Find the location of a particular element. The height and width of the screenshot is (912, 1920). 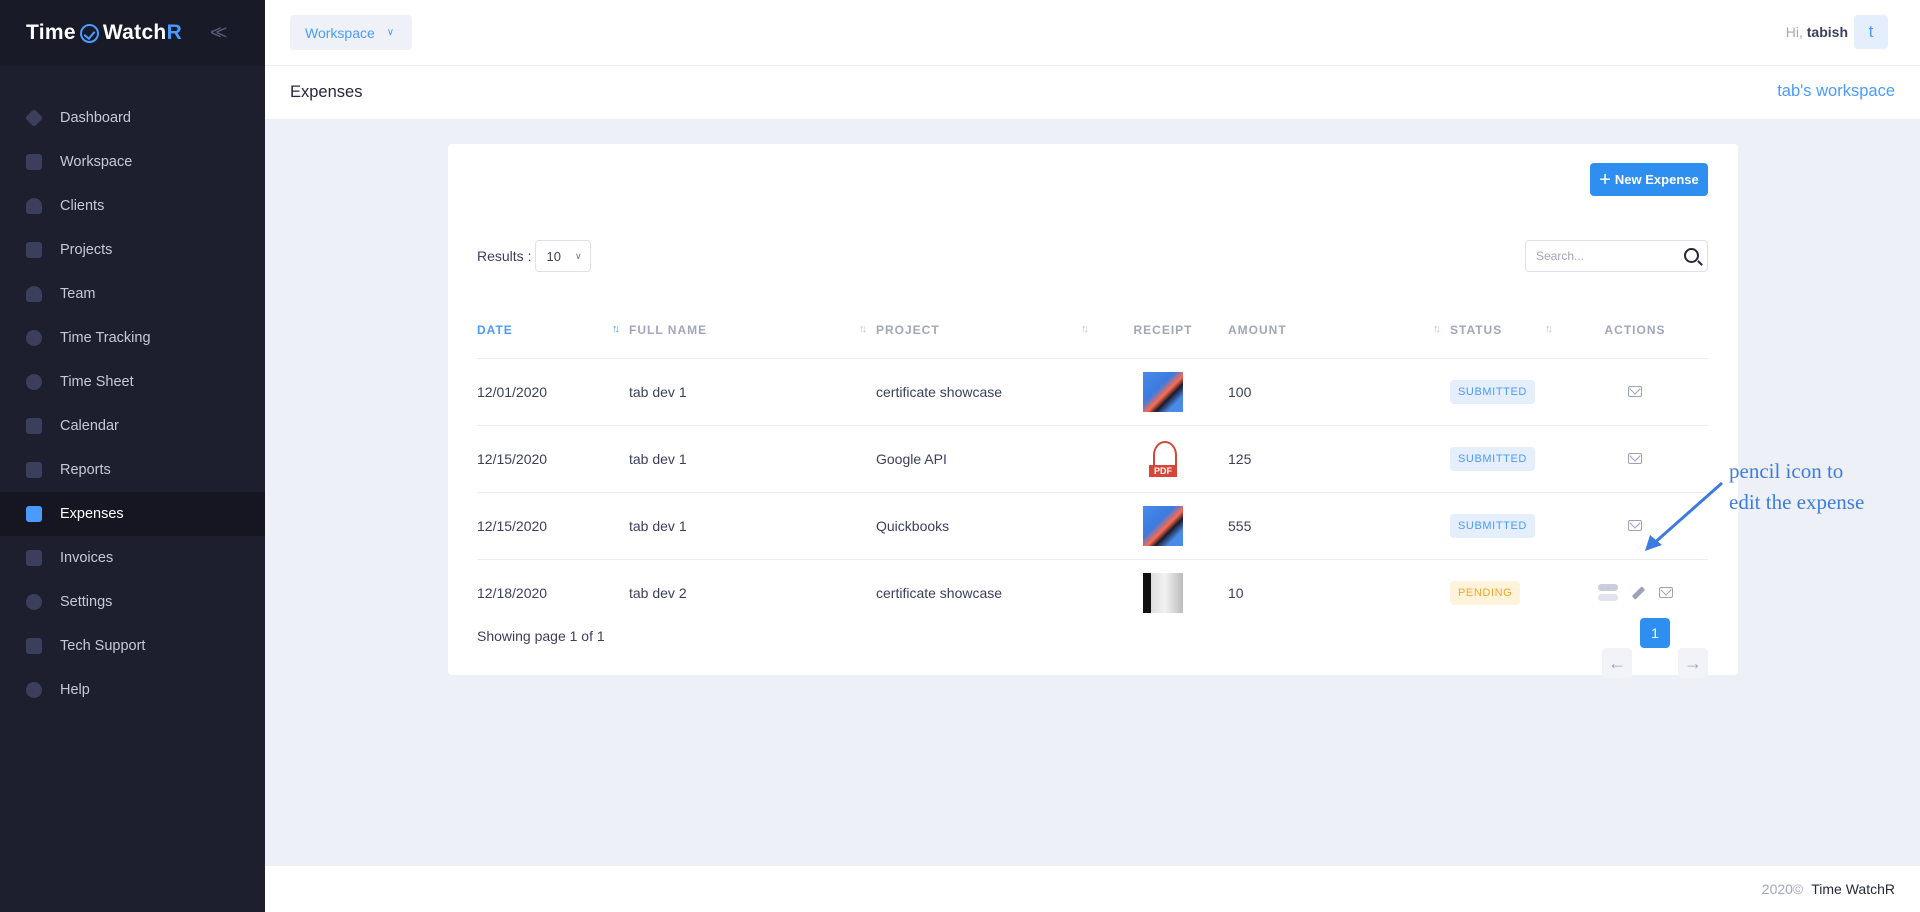

stopwatch-icon is located at coordinates (34, 338).